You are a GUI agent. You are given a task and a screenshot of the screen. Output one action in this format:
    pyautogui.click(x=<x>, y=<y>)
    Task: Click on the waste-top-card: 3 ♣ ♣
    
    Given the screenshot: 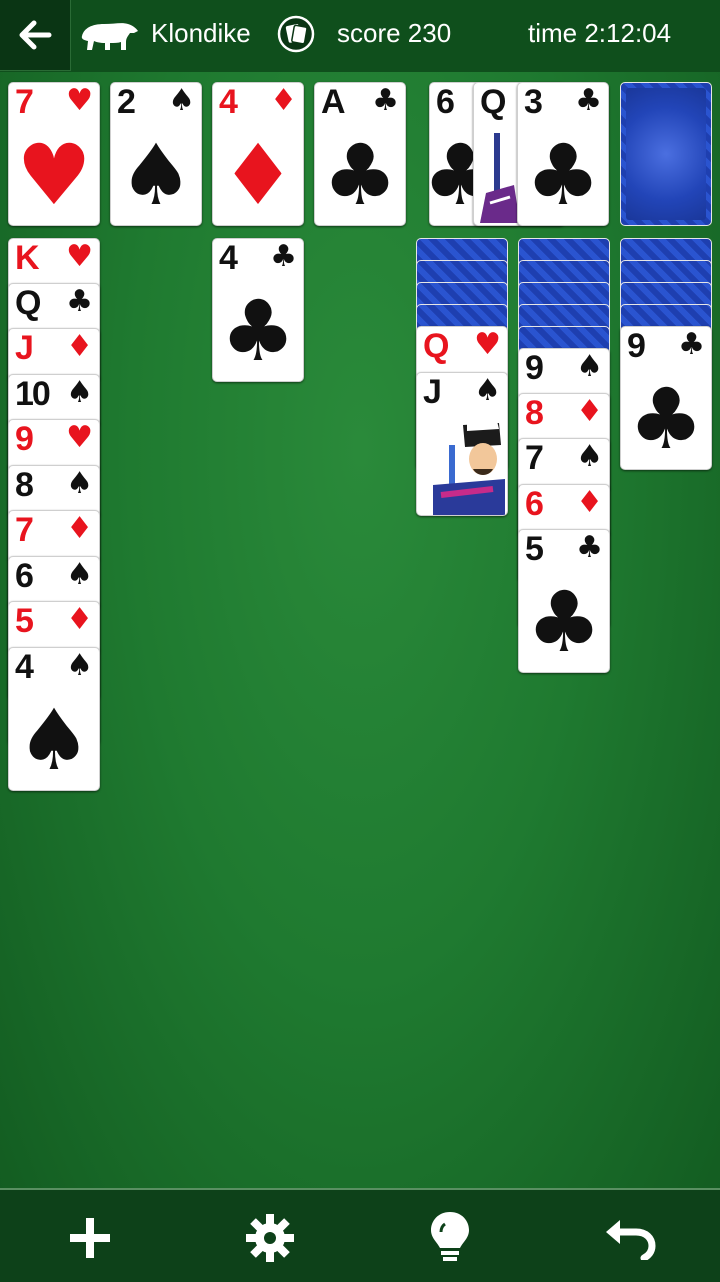 What is the action you would take?
    pyautogui.click(x=563, y=154)
    